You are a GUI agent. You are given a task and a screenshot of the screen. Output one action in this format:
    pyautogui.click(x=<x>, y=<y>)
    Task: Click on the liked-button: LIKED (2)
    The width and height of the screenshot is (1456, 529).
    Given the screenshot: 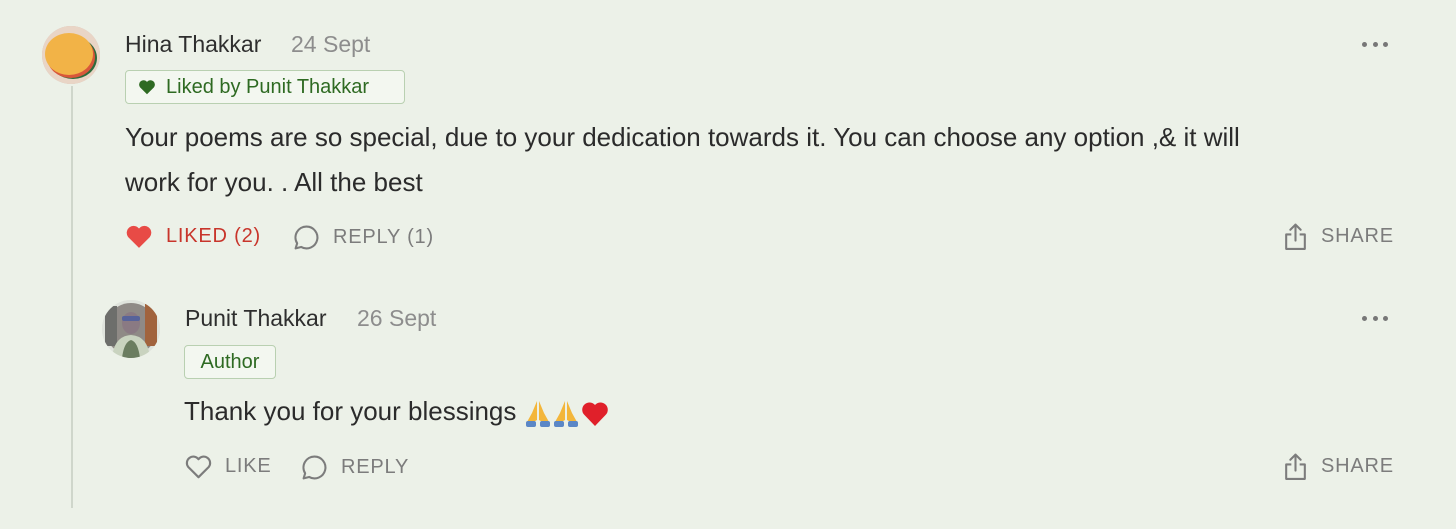 What is the action you would take?
    pyautogui.click(x=193, y=236)
    